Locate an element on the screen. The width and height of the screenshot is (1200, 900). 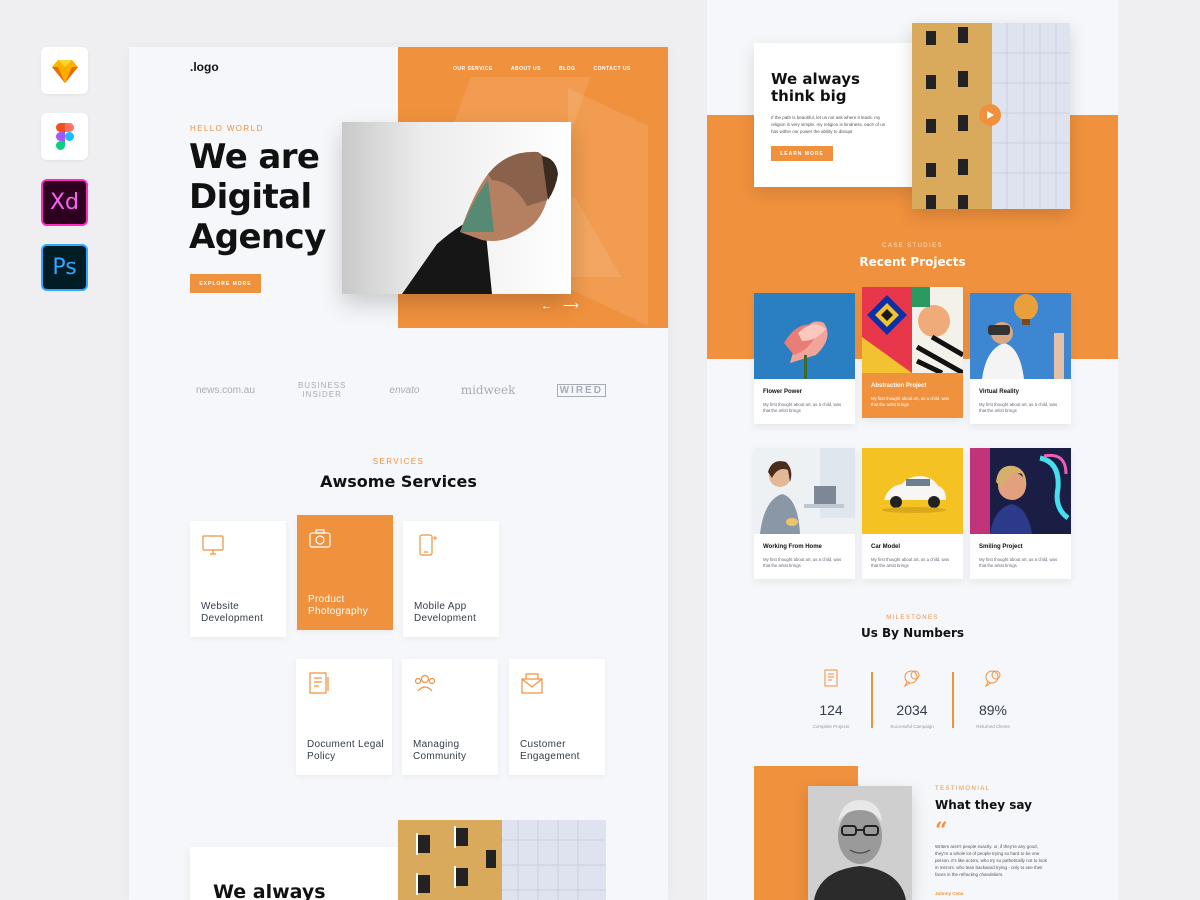
services-eyebrow: SERVICES is located at coordinates (398, 461).